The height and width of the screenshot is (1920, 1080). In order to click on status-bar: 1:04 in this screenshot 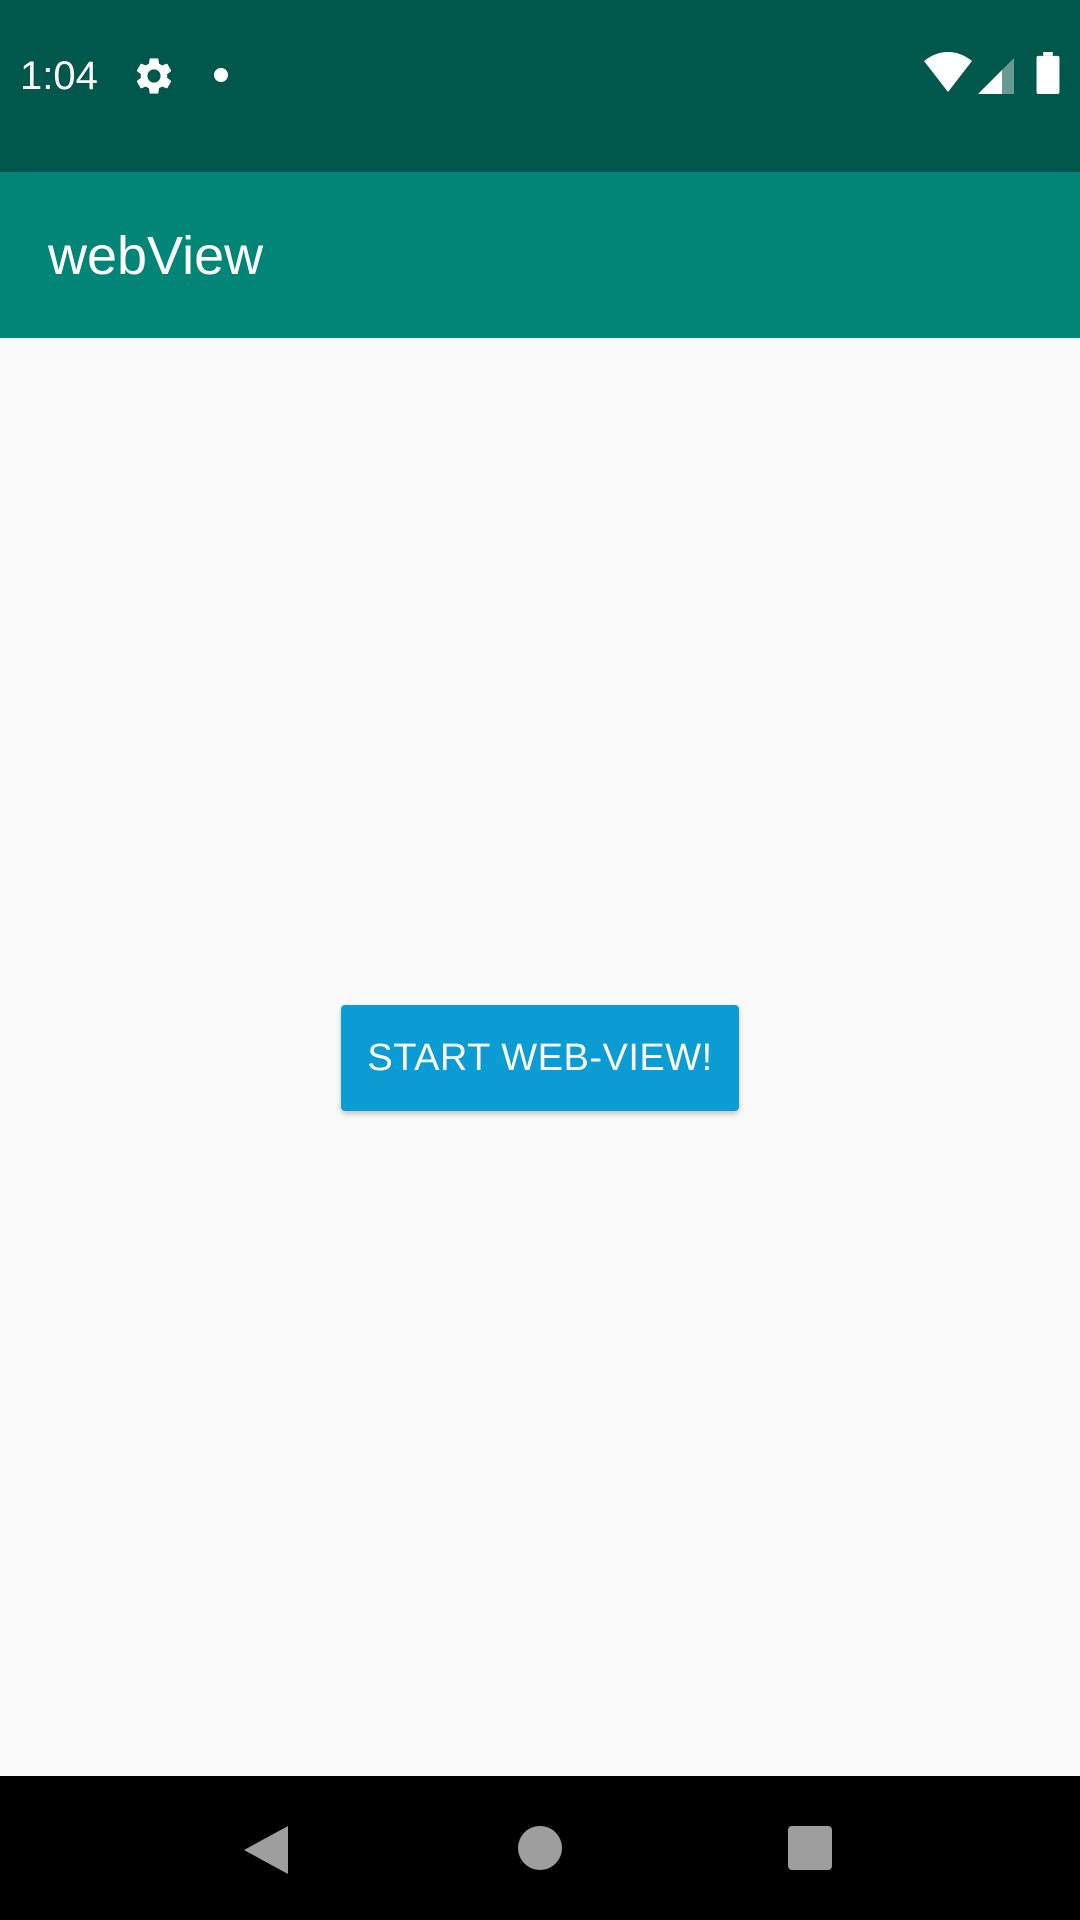, I will do `click(540, 86)`.